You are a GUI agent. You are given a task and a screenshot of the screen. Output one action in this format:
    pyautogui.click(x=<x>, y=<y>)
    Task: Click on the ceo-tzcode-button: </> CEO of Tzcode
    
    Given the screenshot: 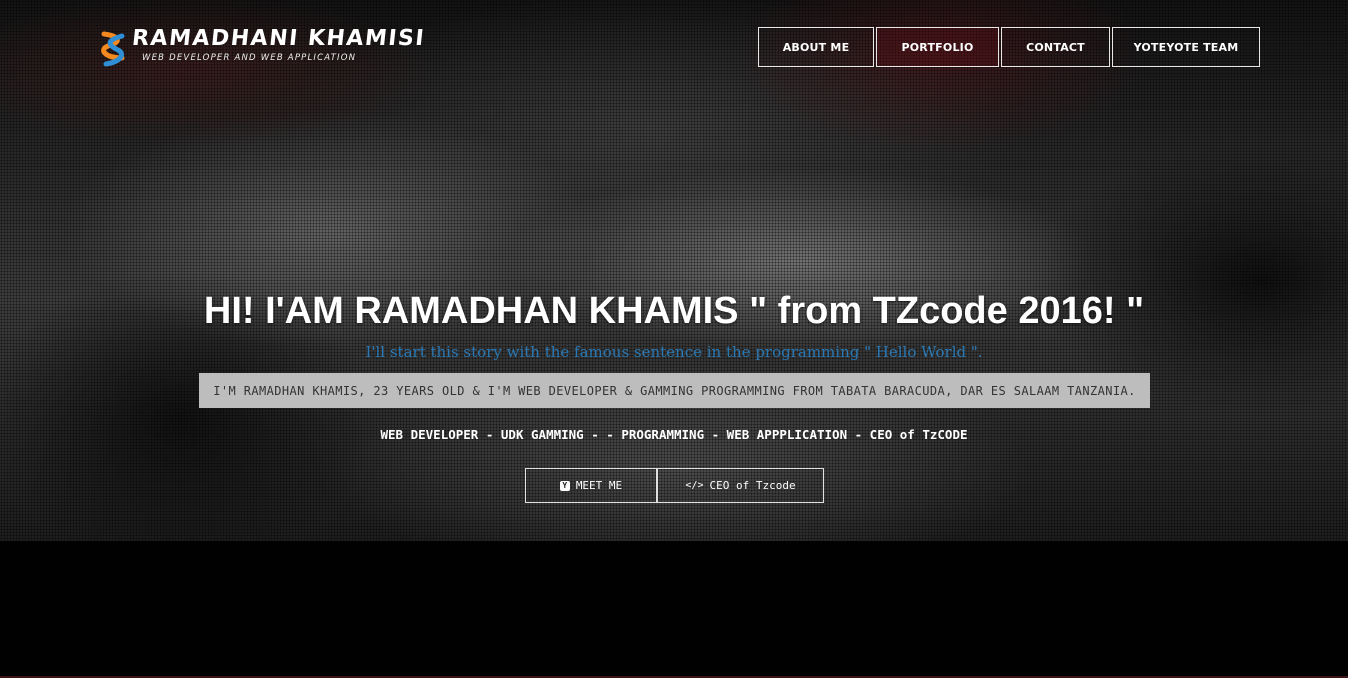 What is the action you would take?
    pyautogui.click(x=740, y=485)
    